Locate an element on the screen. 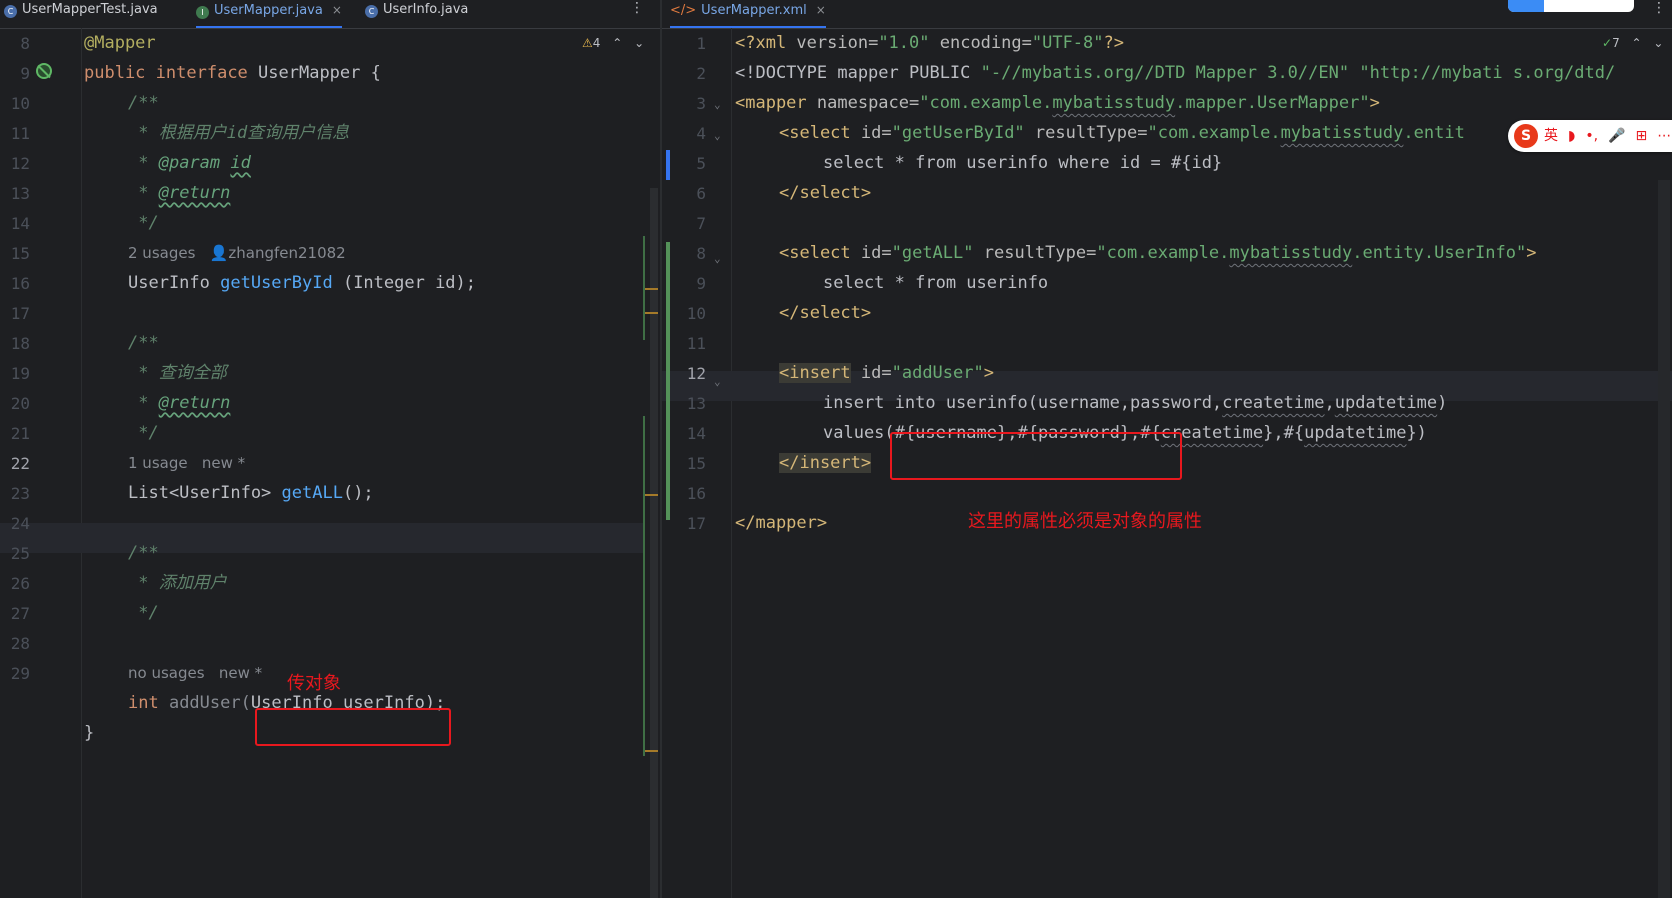 The image size is (1672, 898). code-line-23: /** is located at coordinates (143, 553).